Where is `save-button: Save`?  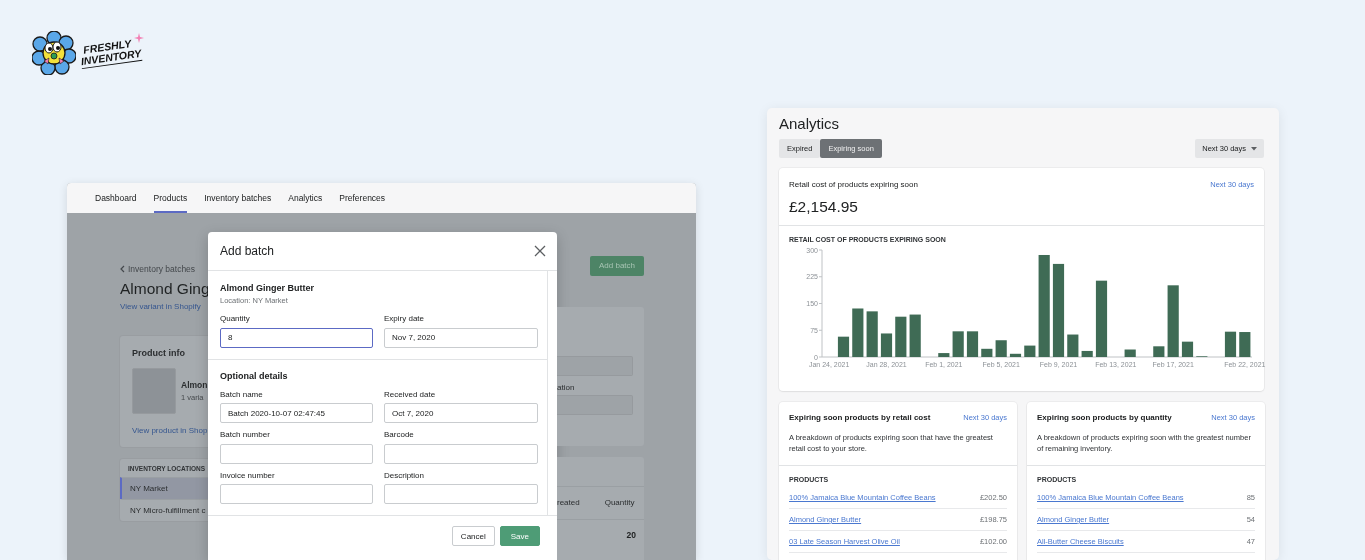
save-button: Save is located at coordinates (519, 536).